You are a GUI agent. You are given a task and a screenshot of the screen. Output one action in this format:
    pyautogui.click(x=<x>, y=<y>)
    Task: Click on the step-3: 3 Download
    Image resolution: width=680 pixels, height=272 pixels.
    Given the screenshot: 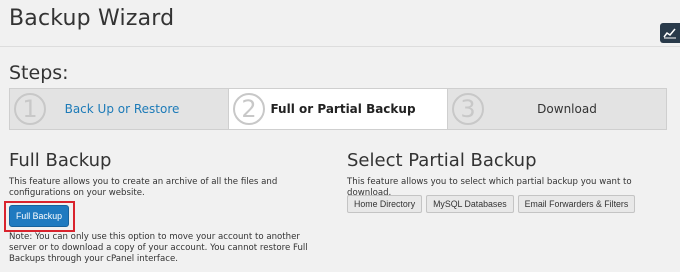 What is the action you would take?
    pyautogui.click(x=557, y=109)
    